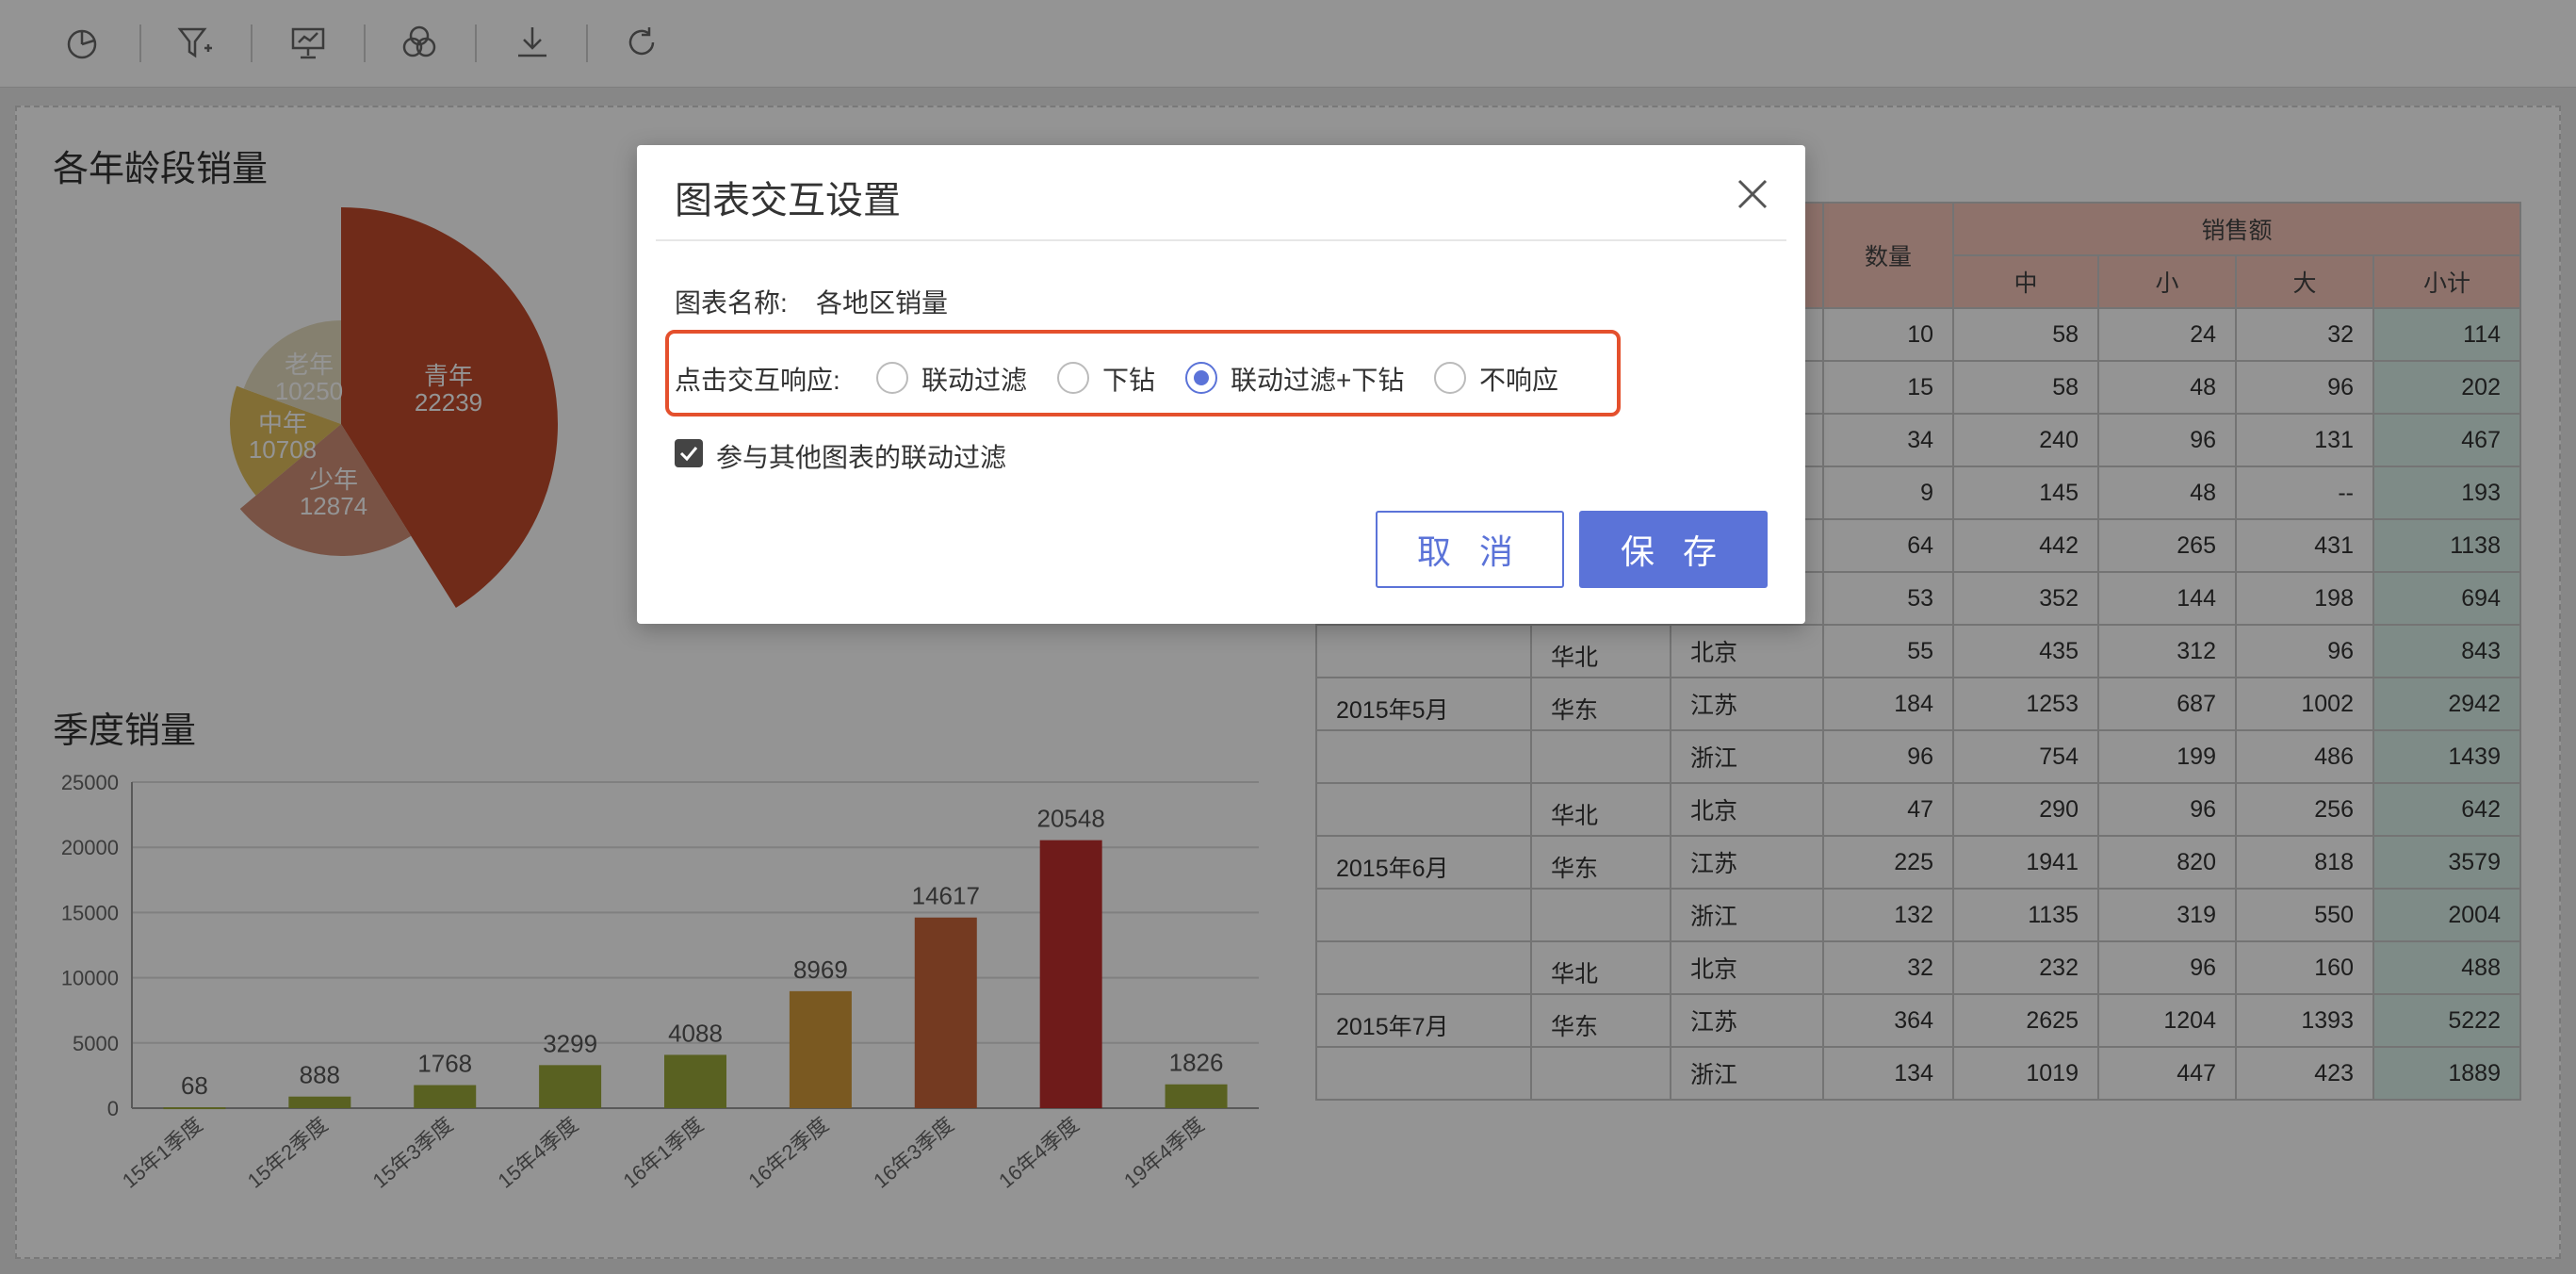 The height and width of the screenshot is (1274, 2576). What do you see at coordinates (1518, 379) in the screenshot?
I see `radio-label-no-response: 不响应` at bounding box center [1518, 379].